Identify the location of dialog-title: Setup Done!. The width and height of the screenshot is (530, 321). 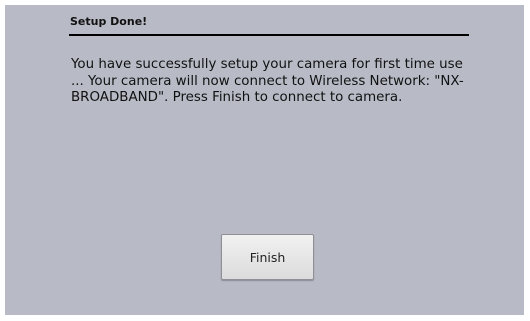
(109, 21).